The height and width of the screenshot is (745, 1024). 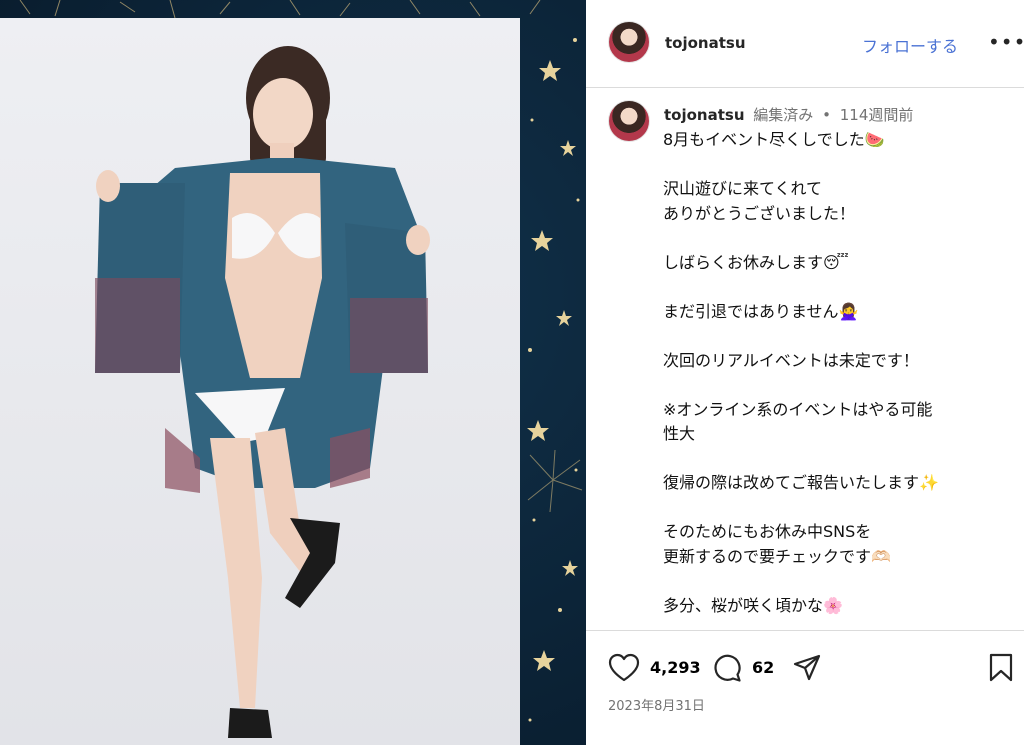 What do you see at coordinates (555, 380) in the screenshot?
I see `star-pattern` at bounding box center [555, 380].